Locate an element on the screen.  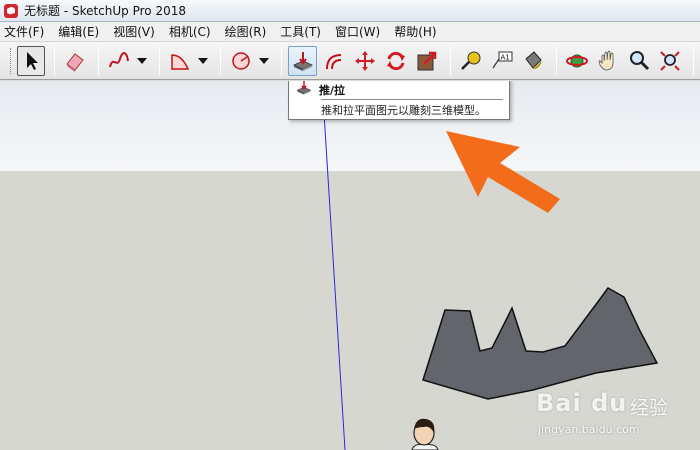
offset-icon is located at coordinates (333, 61).